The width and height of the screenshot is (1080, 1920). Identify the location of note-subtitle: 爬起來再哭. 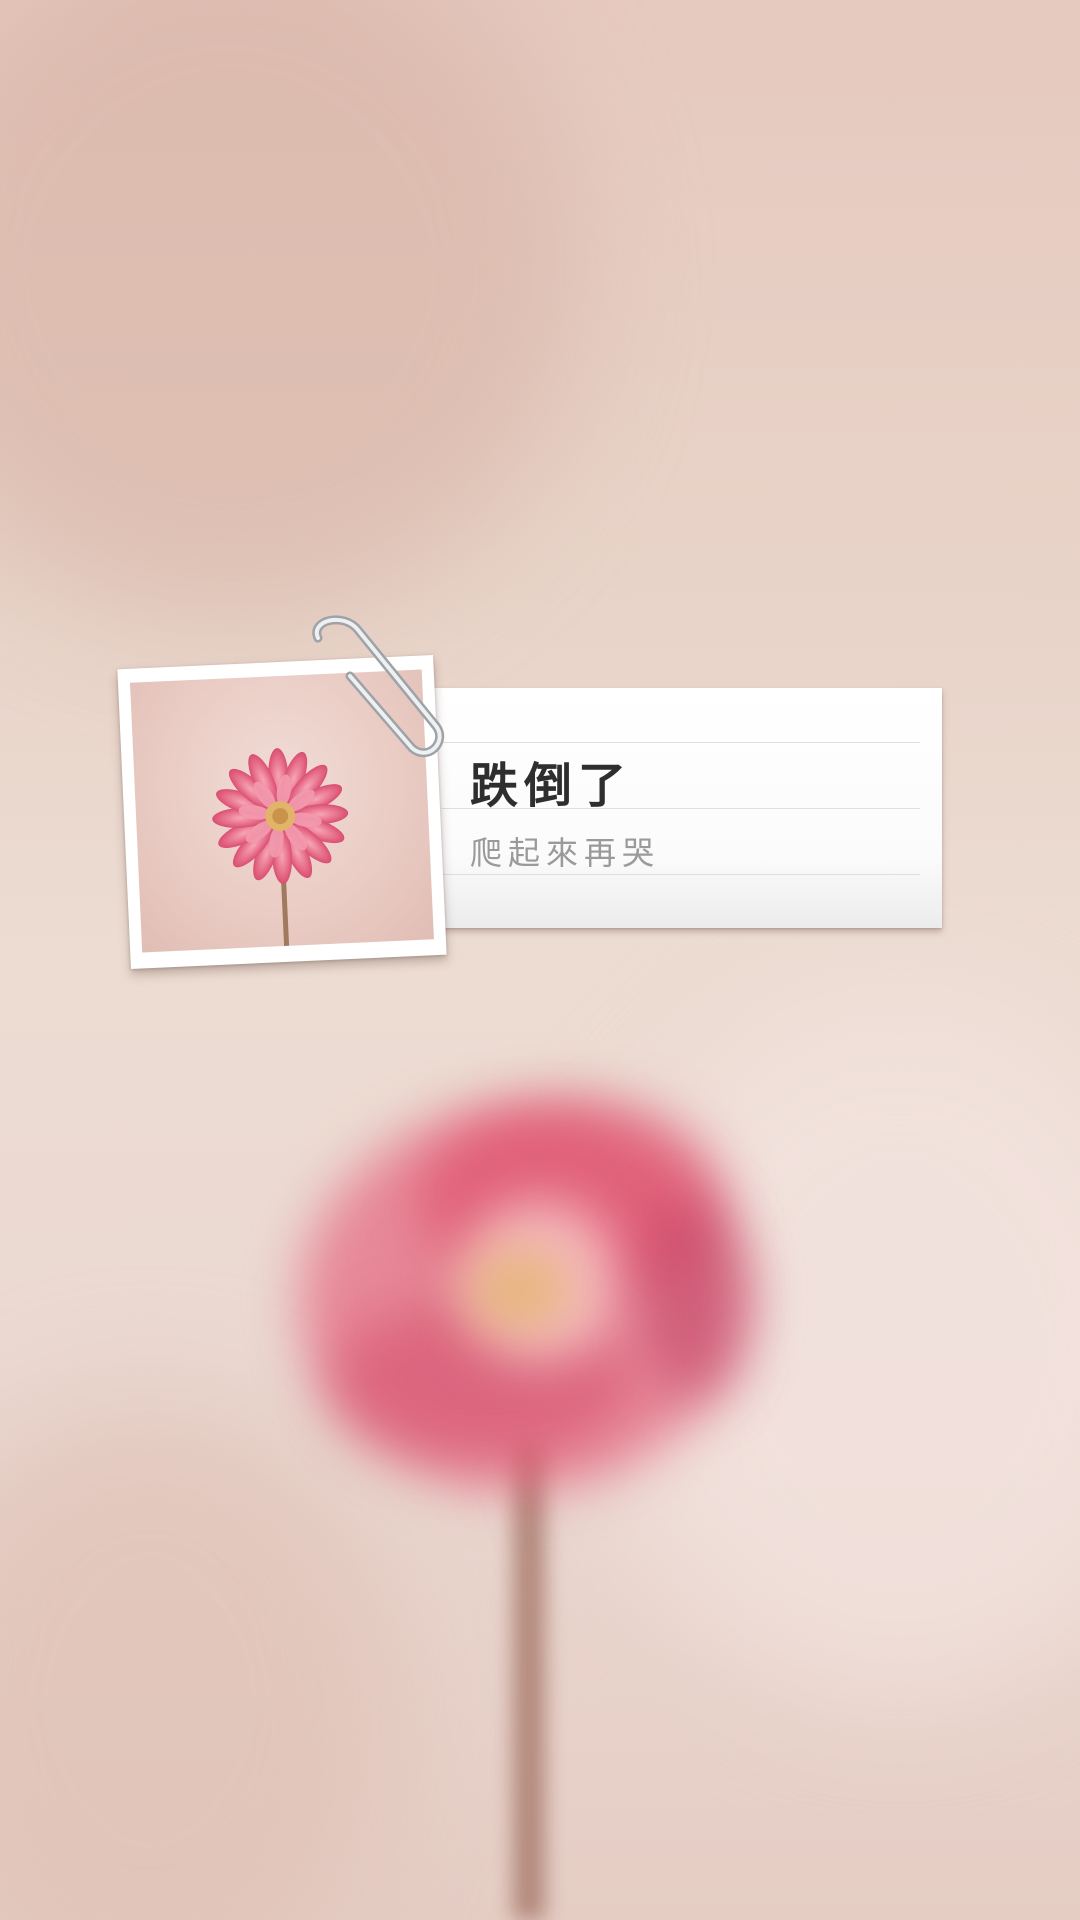
(565, 853).